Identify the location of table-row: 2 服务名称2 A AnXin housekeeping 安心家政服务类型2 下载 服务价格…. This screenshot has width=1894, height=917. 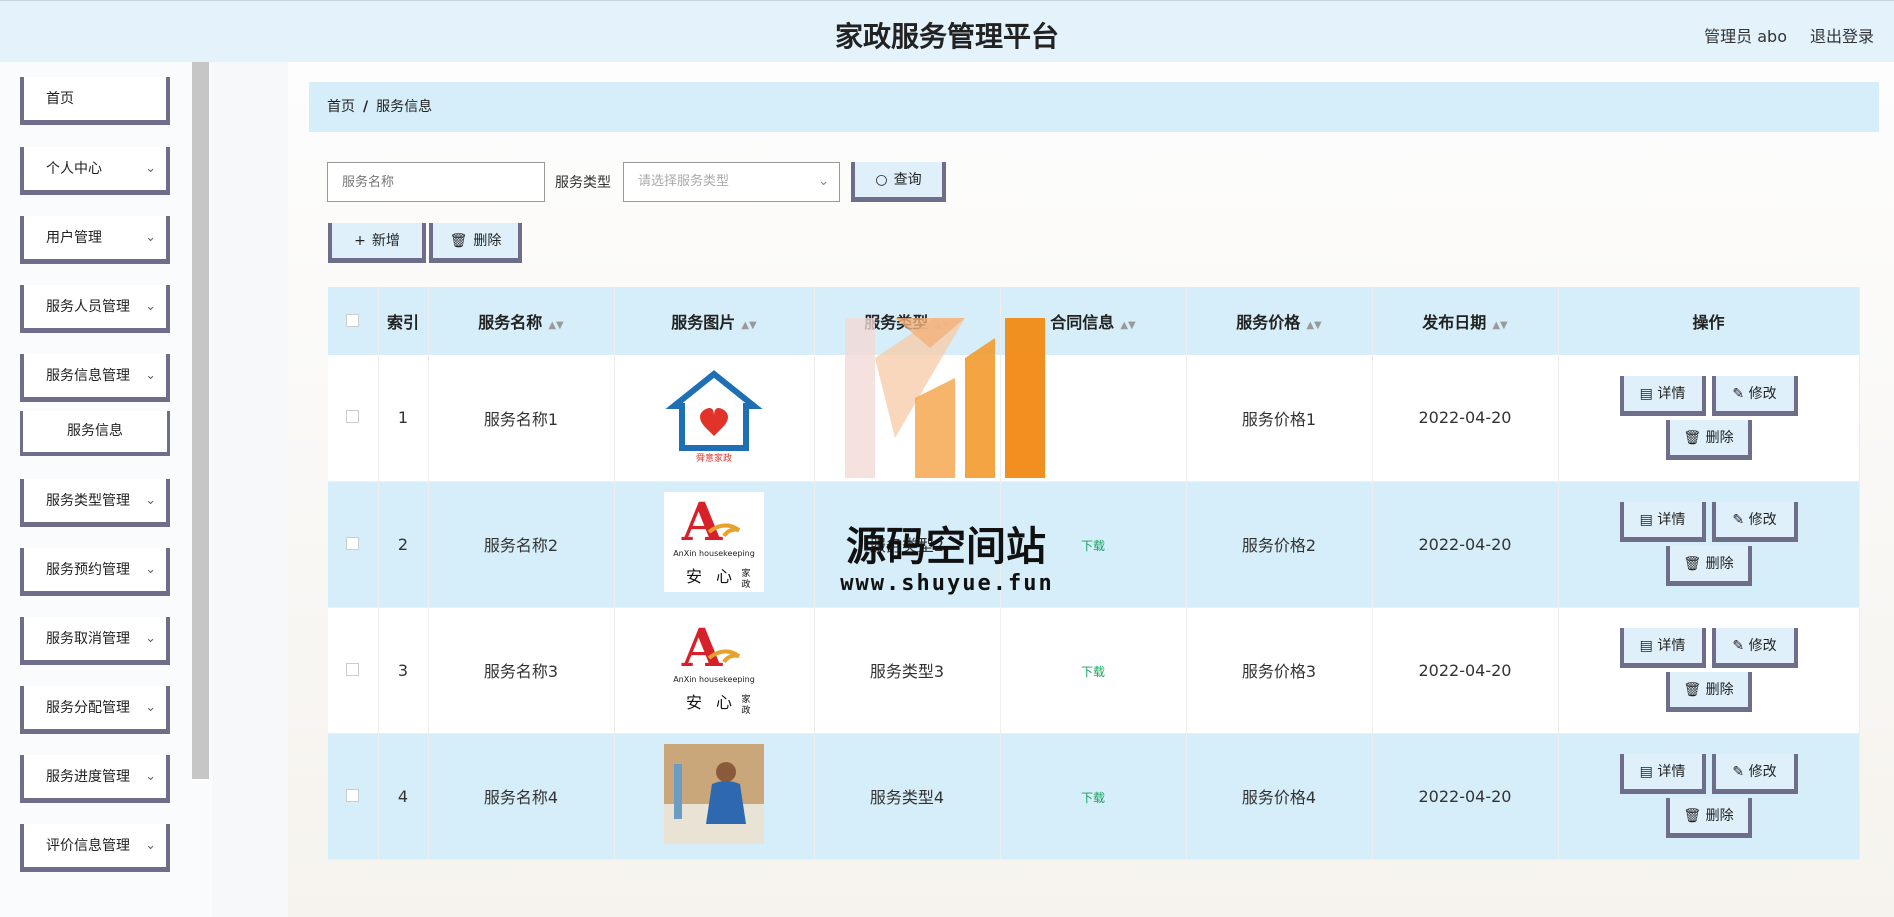
(1094, 544).